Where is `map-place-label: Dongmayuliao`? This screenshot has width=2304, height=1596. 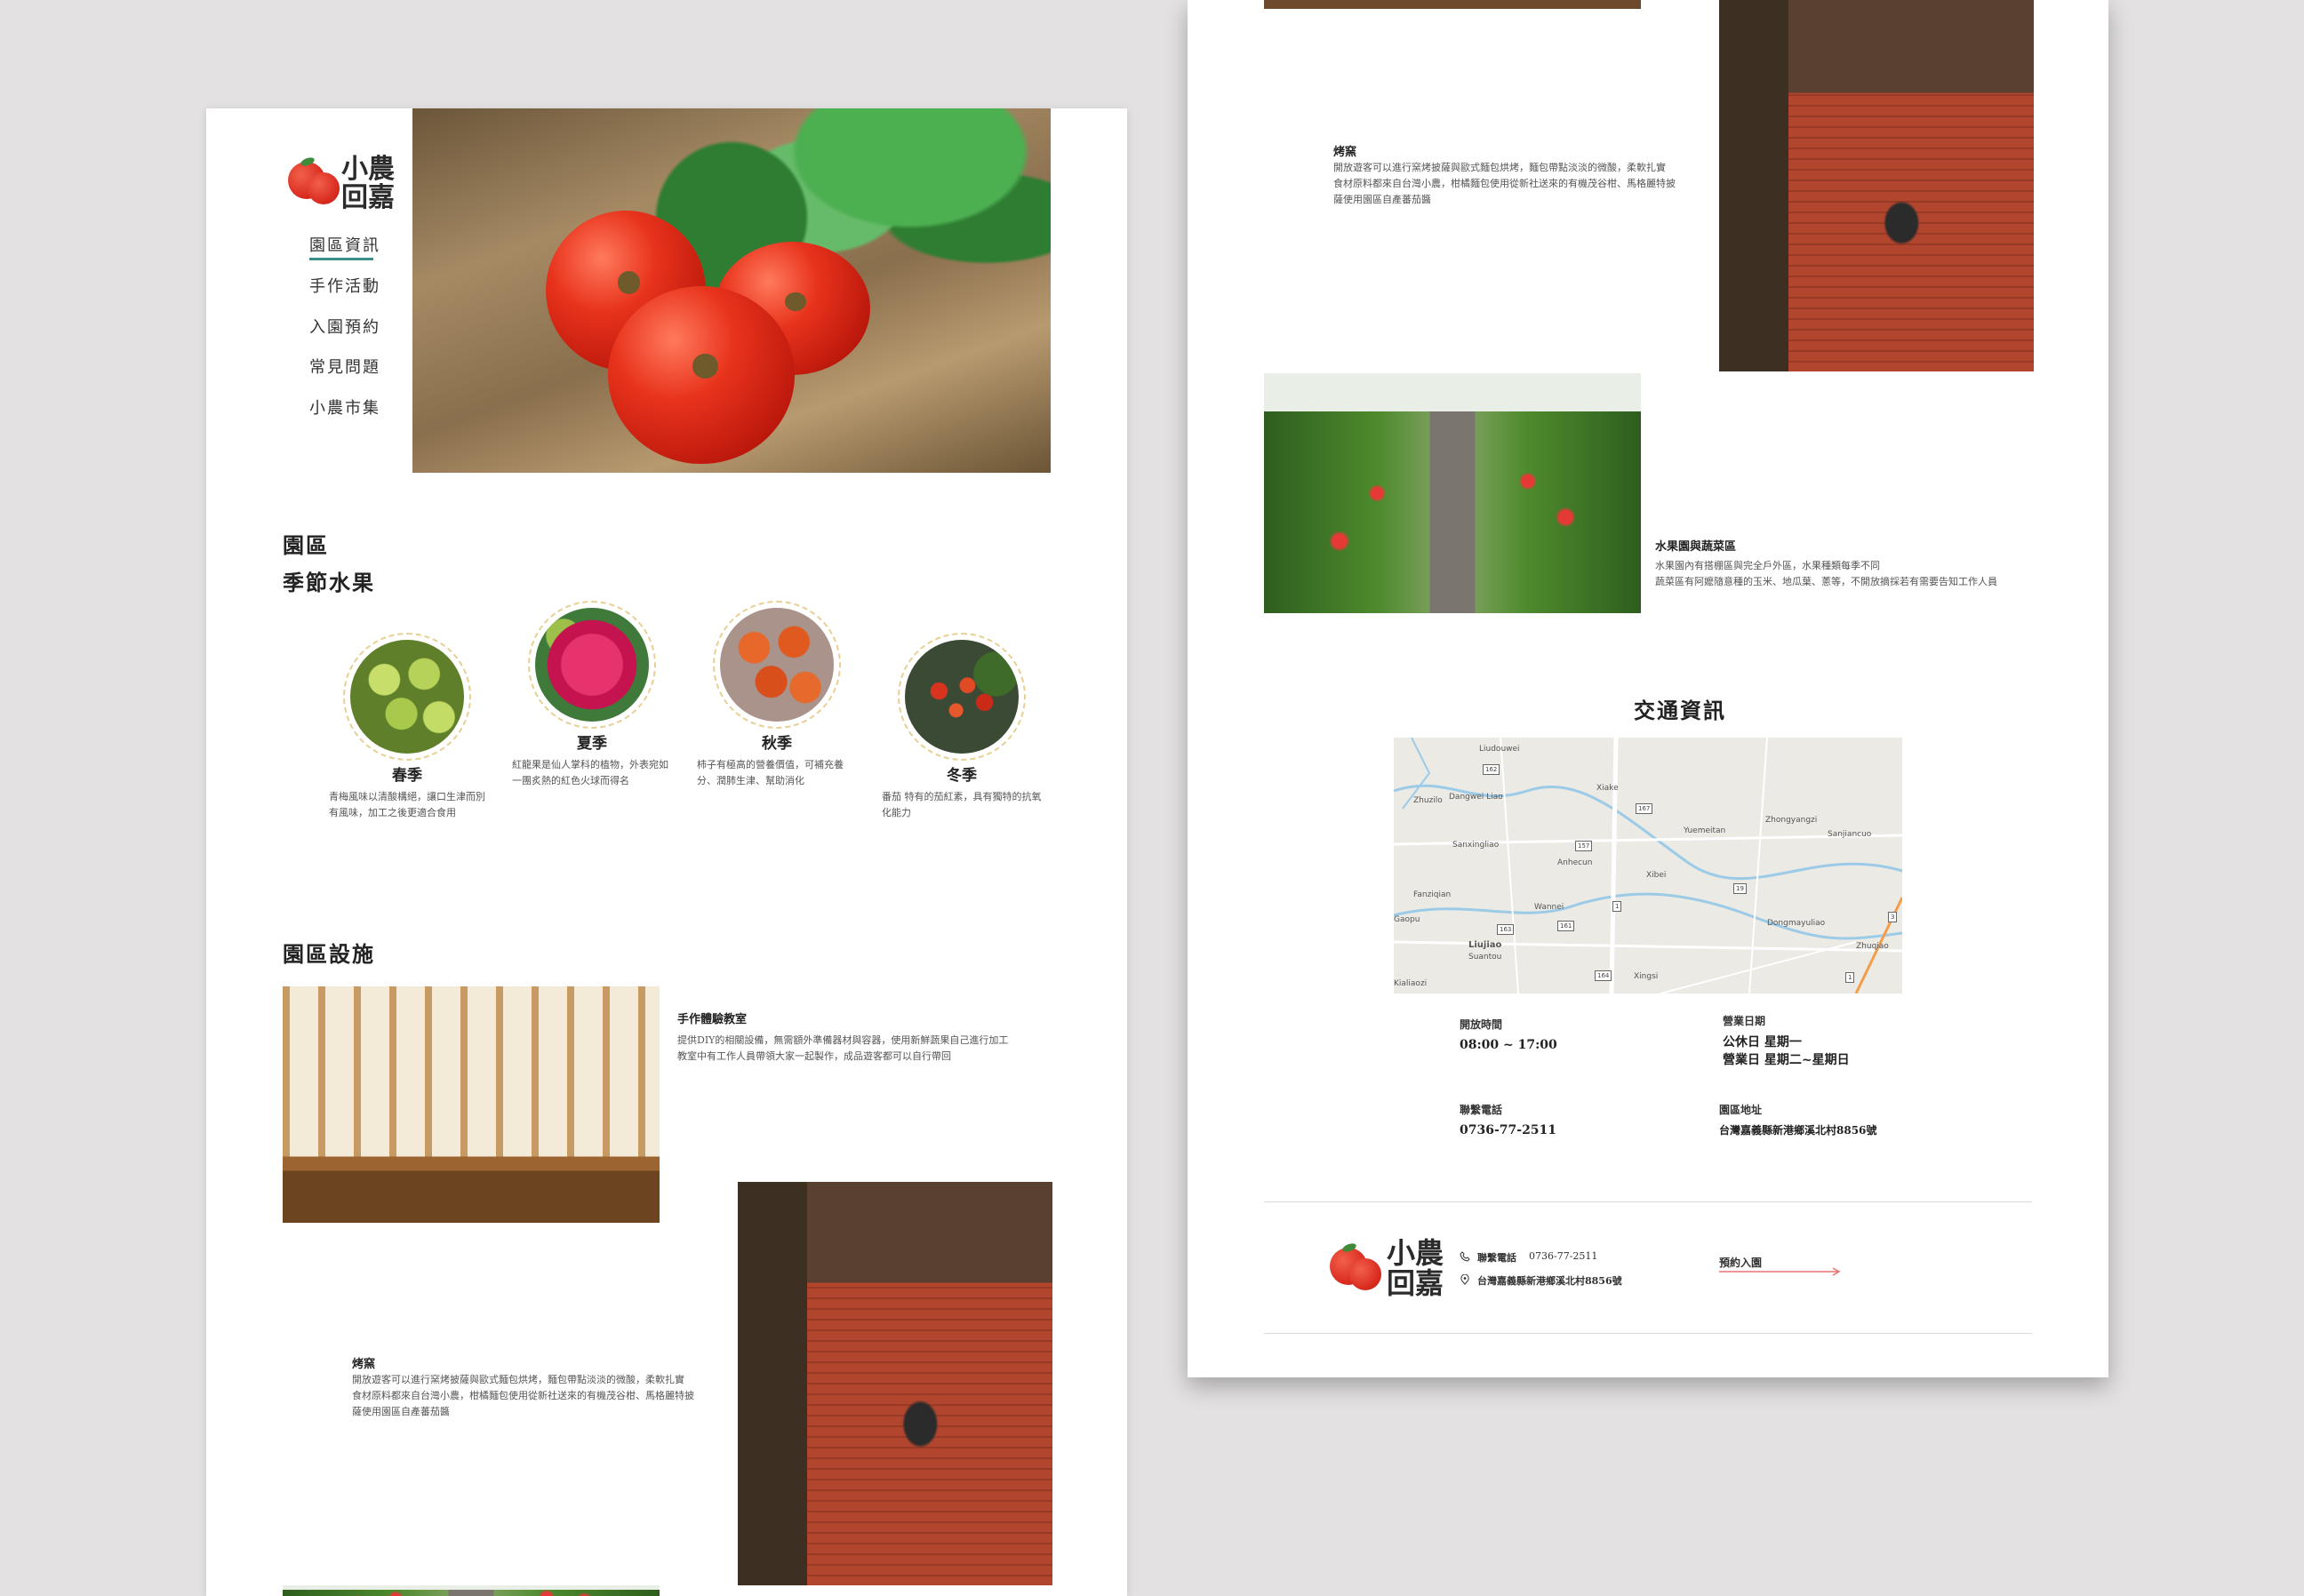 map-place-label: Dongmayuliao is located at coordinates (1796, 924).